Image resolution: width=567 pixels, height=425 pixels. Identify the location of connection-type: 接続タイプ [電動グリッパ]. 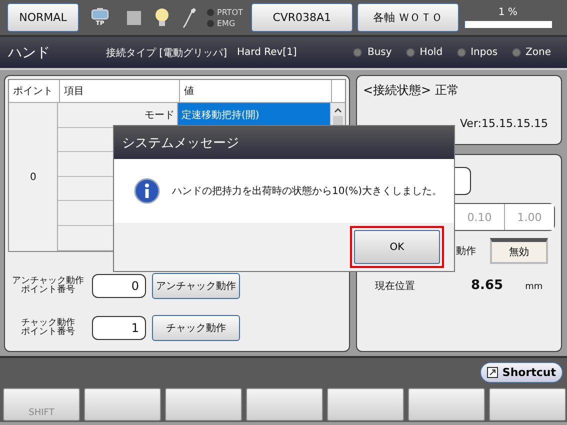
(166, 53).